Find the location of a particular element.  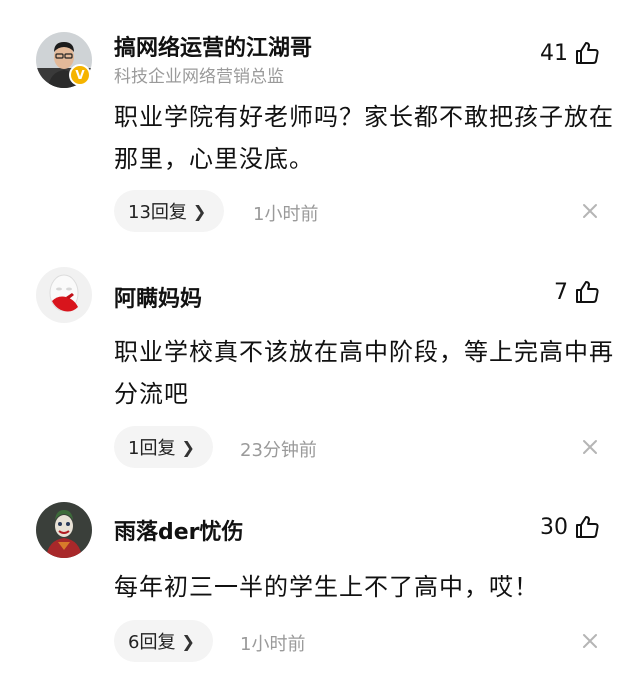

joker-portrait-icon is located at coordinates (64, 530).